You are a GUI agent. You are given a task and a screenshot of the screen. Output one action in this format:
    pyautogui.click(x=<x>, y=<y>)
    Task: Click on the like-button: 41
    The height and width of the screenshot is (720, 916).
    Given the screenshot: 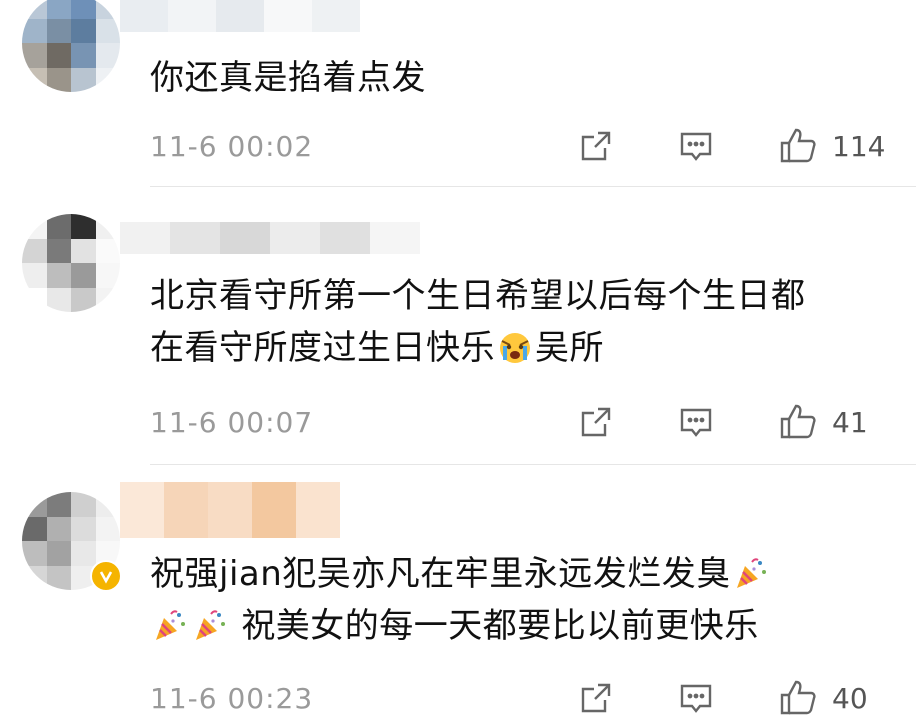 What is the action you would take?
    pyautogui.click(x=832, y=422)
    